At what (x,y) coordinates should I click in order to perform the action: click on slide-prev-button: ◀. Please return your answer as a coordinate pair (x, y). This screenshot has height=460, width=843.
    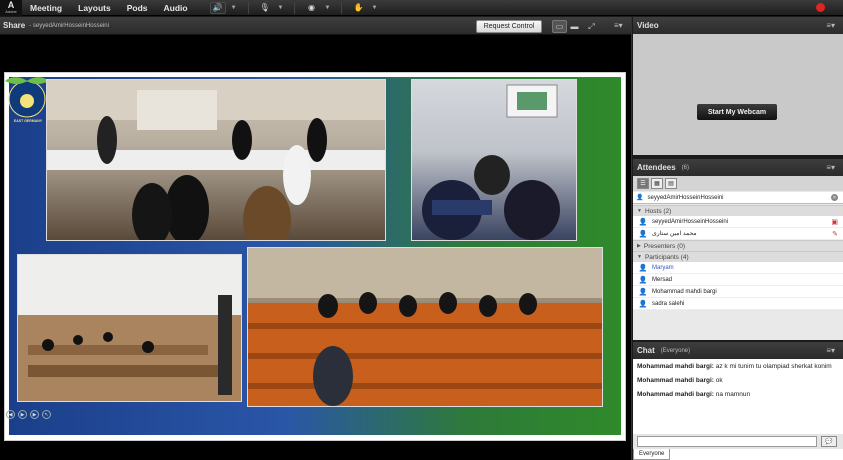
    Looking at the image, I should click on (10, 414).